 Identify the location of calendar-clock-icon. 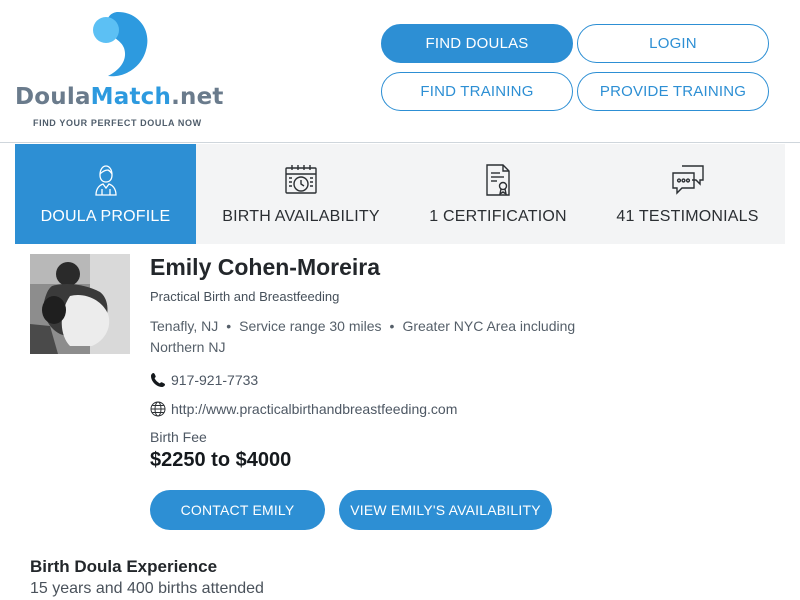
(301, 179).